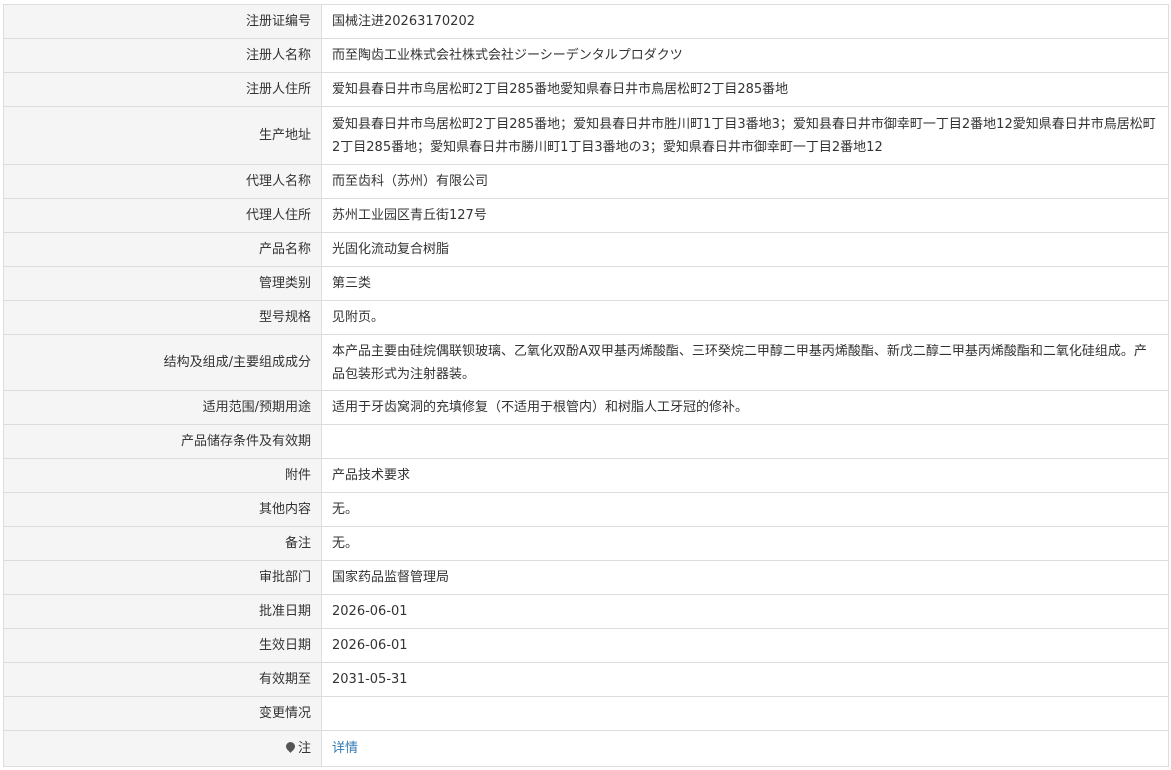 This screenshot has width=1171, height=770. I want to click on table-row: 生效日期 2026-06-01, so click(586, 645).